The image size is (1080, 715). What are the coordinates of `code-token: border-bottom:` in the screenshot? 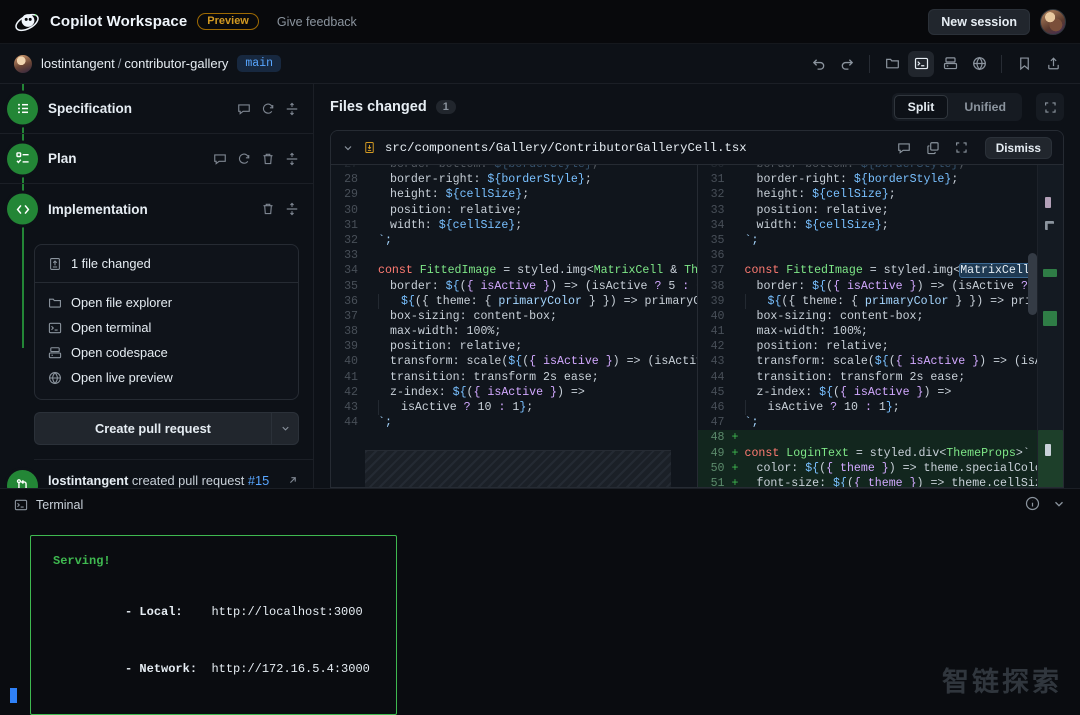 It's located at (442, 168).